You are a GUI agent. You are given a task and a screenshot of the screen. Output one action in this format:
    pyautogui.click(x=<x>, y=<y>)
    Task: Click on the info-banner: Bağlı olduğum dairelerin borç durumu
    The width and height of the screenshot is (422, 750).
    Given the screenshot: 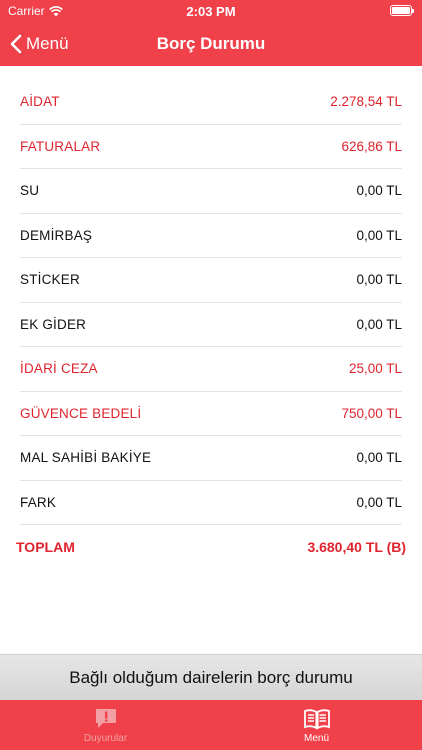 What is the action you would take?
    pyautogui.click(x=211, y=677)
    